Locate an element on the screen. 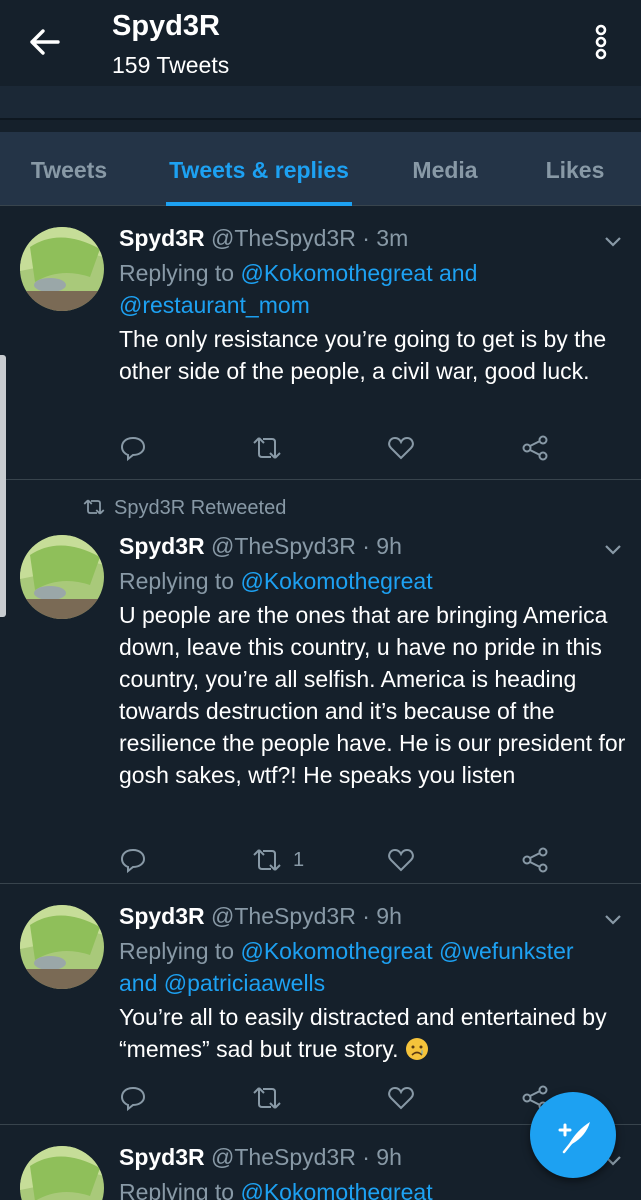  back-button is located at coordinates (44, 42).